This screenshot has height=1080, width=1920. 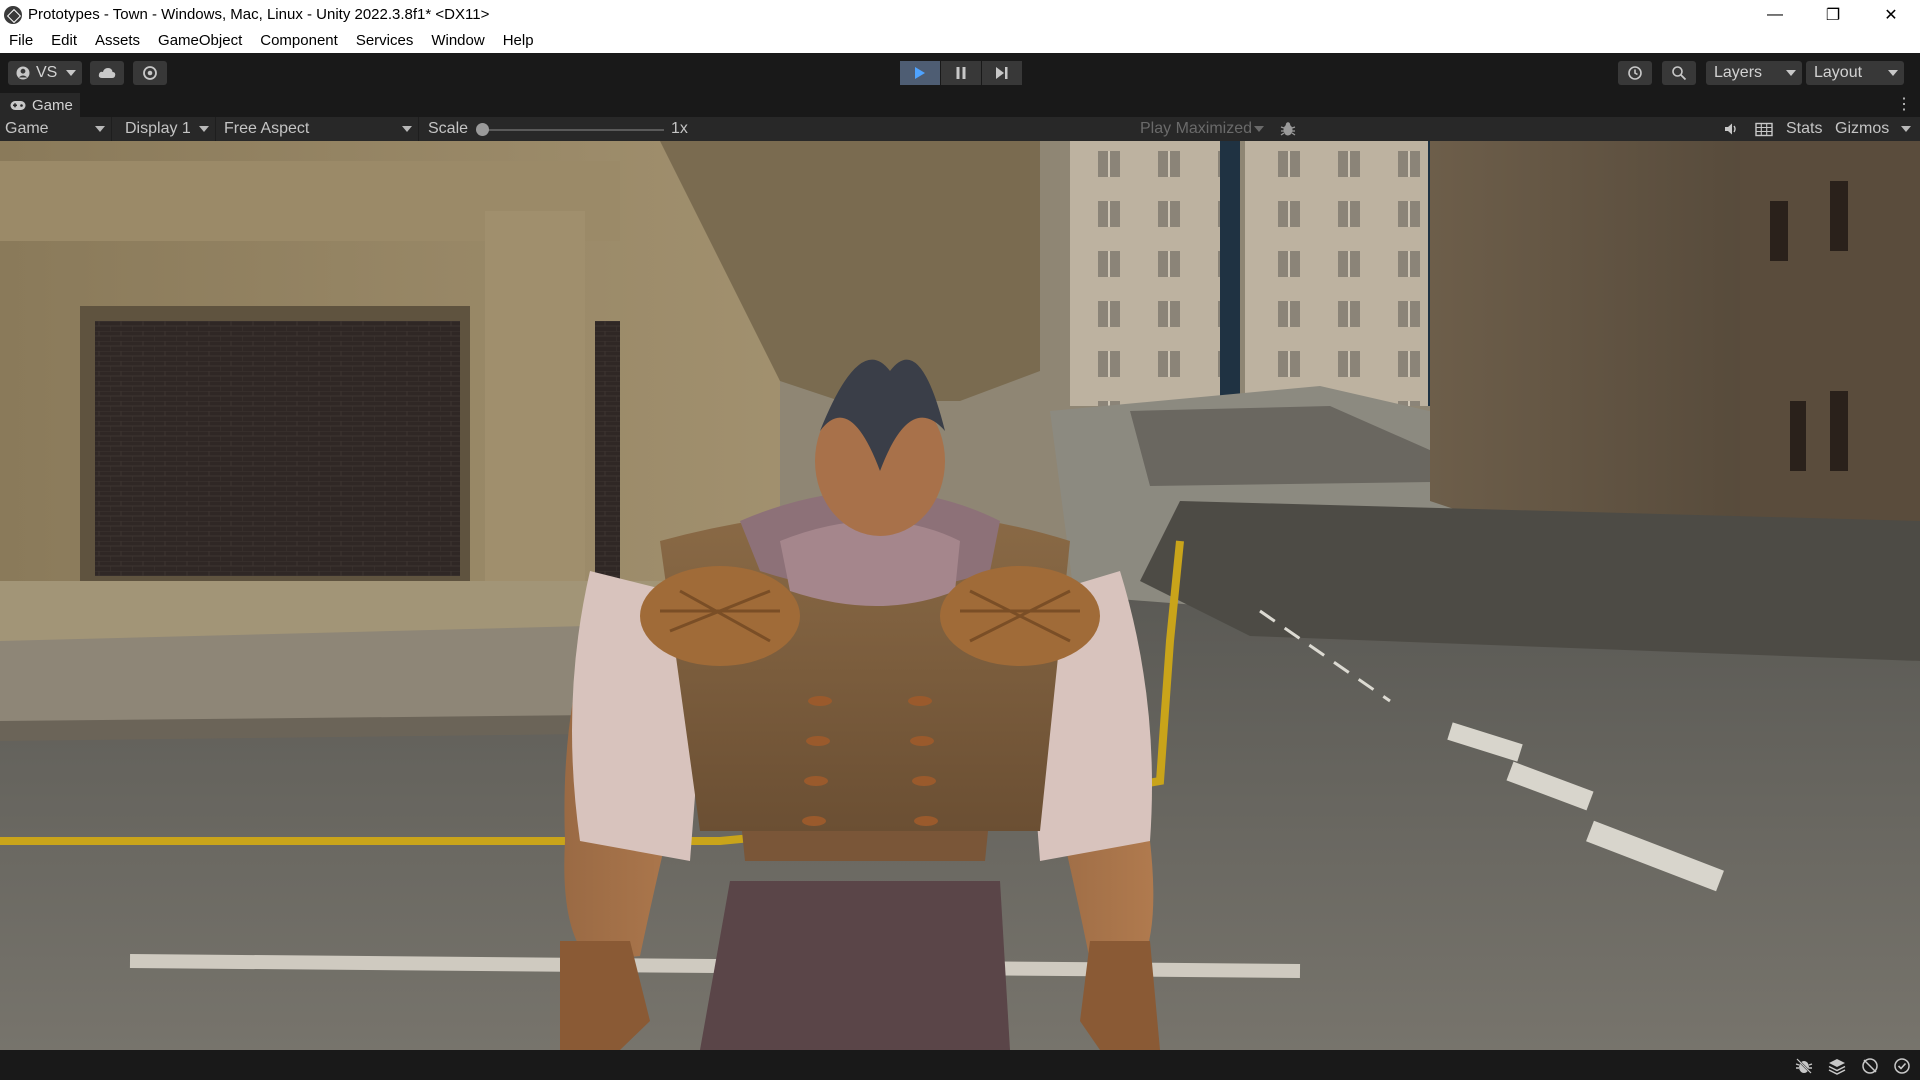 I want to click on search-icon, so click(x=1679, y=73).